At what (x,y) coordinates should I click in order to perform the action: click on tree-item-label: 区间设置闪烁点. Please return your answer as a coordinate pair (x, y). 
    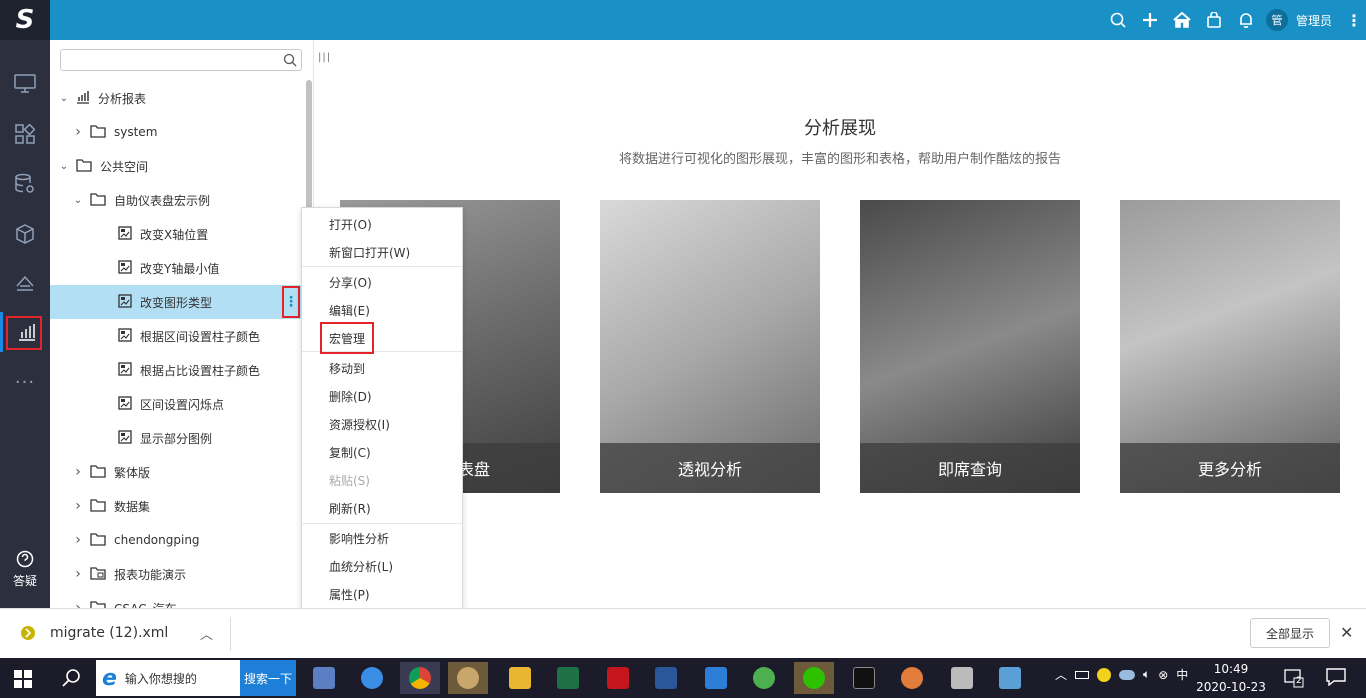
    Looking at the image, I should click on (182, 404).